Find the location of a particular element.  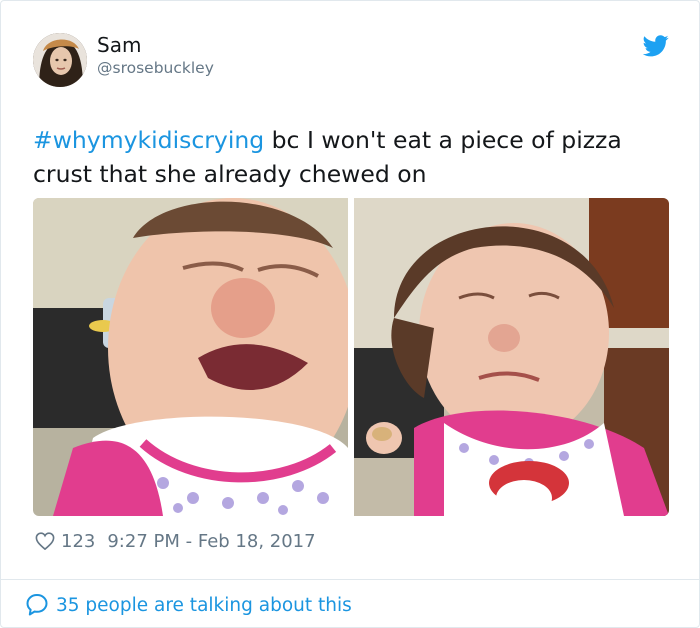

avatar is located at coordinates (60, 60).